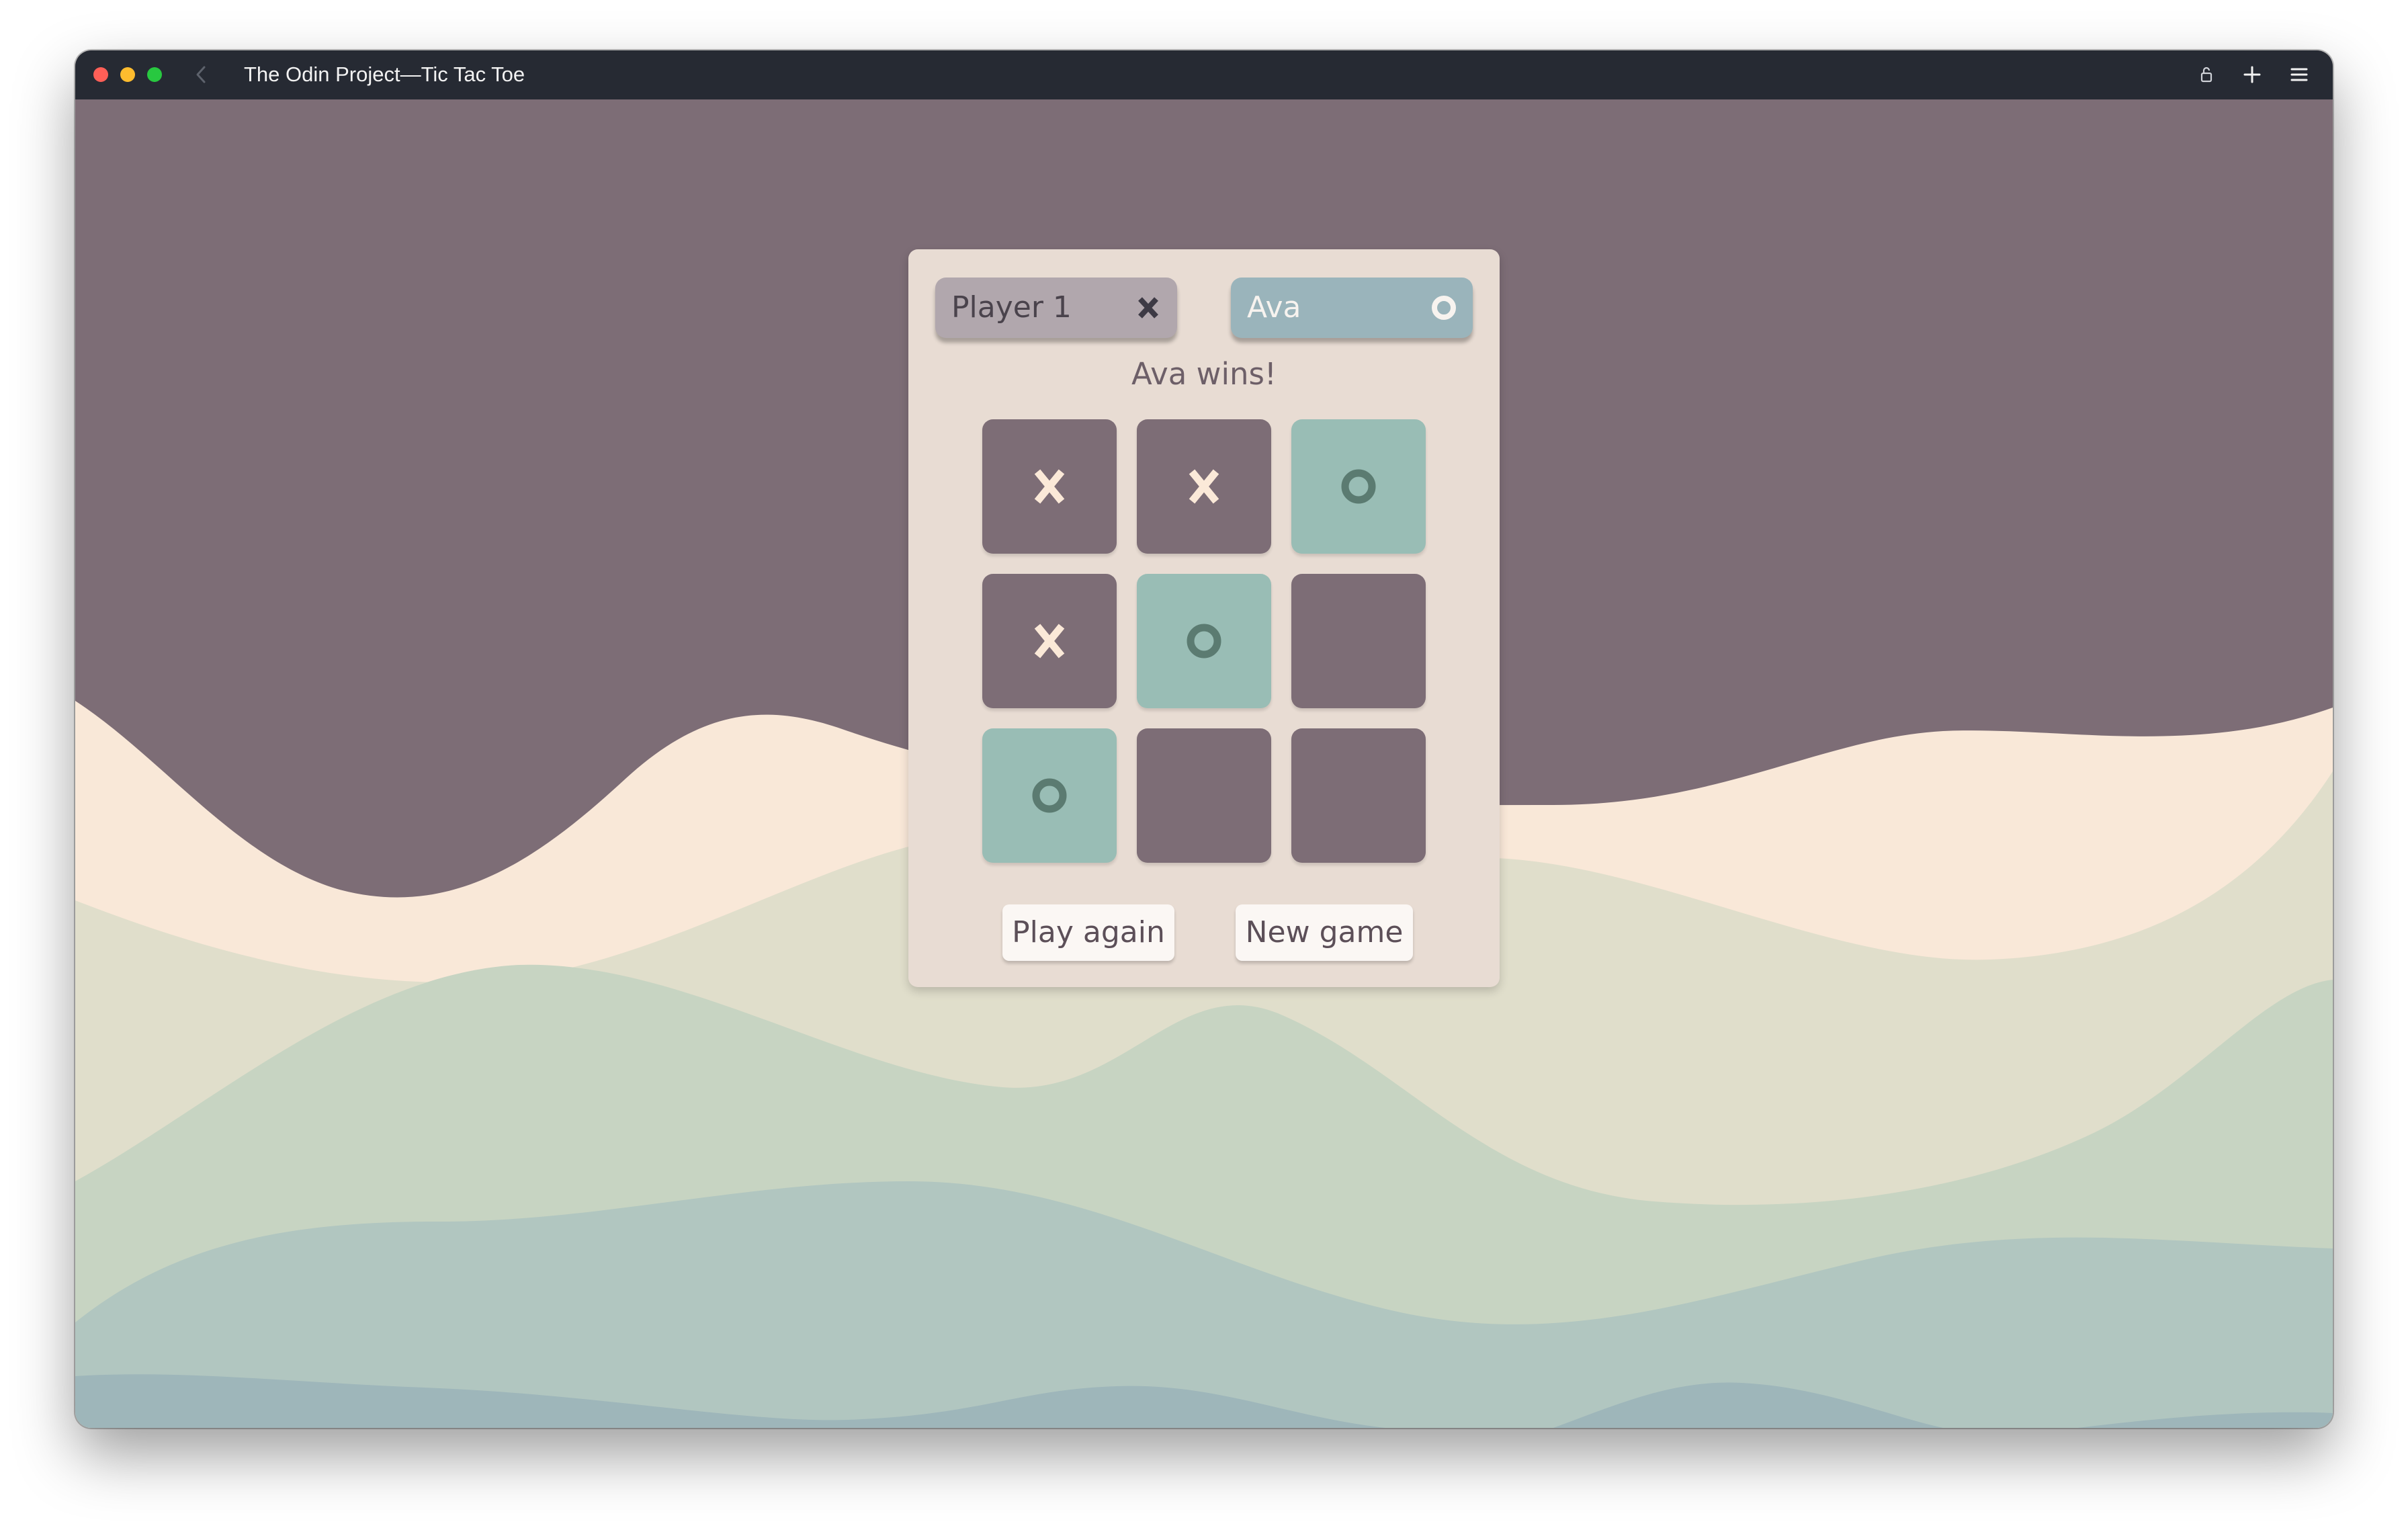  I want to click on new-game-button: New game, so click(1324, 933).